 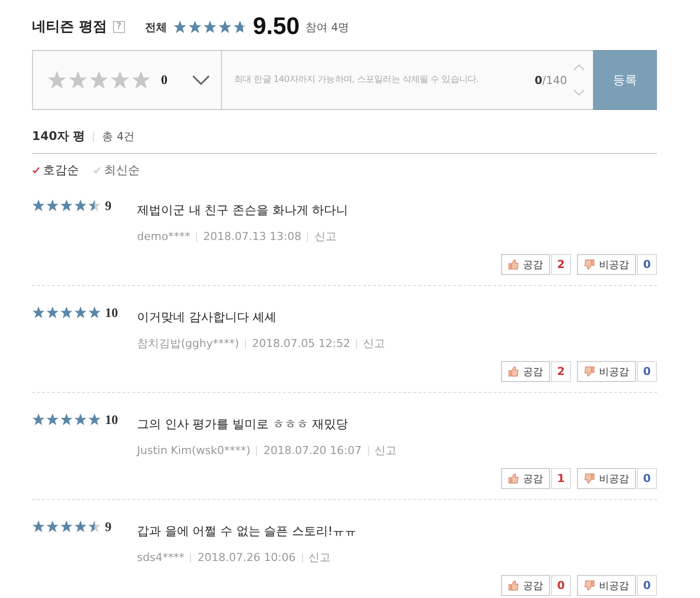 I want to click on scope-label: 전체, so click(x=155, y=27).